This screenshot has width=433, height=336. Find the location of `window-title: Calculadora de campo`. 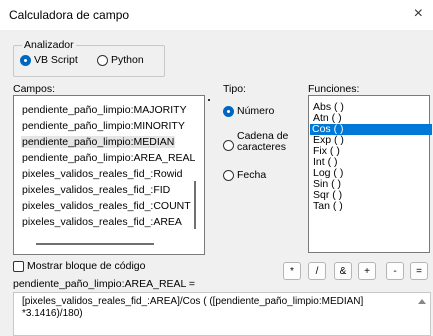

window-title: Calculadora de campo is located at coordinates (69, 15).